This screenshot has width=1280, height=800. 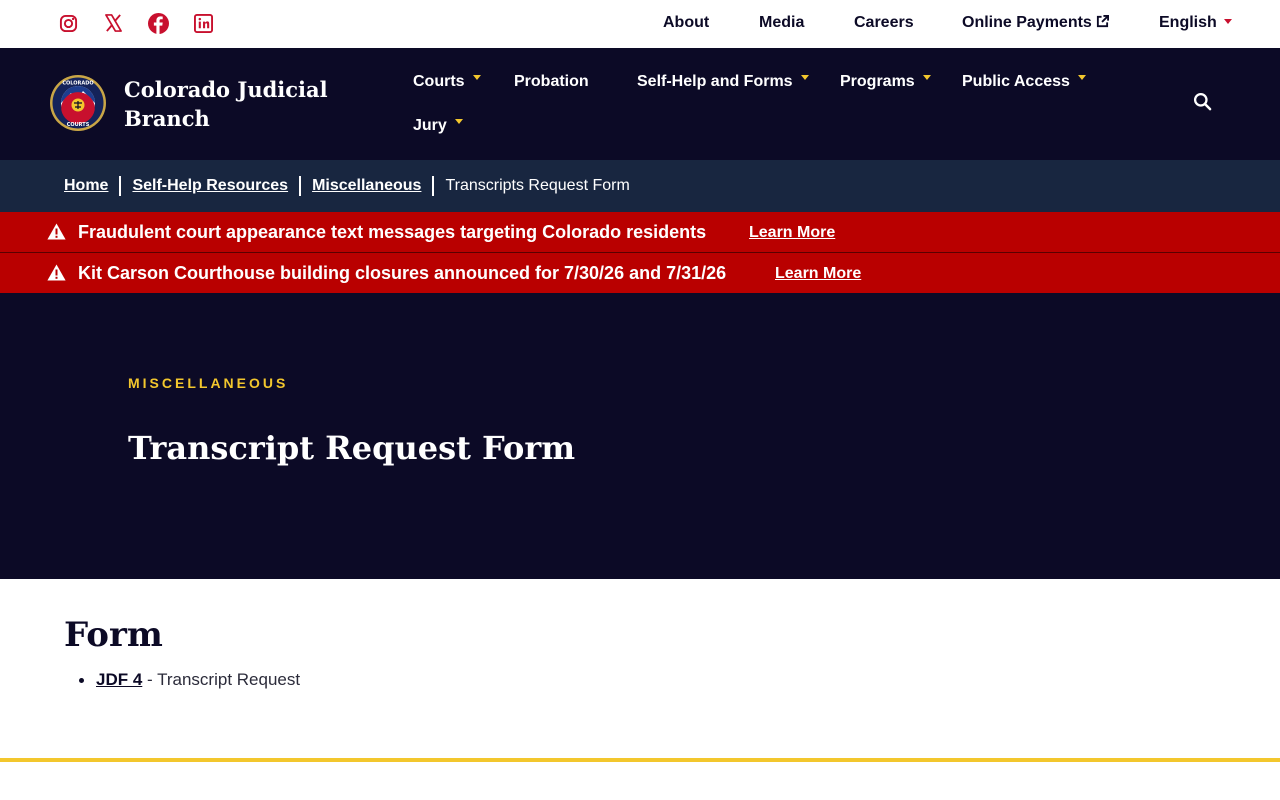 What do you see at coordinates (78, 103) in the screenshot?
I see `colorado-courts-seal-logo: COLORADO COURTS` at bounding box center [78, 103].